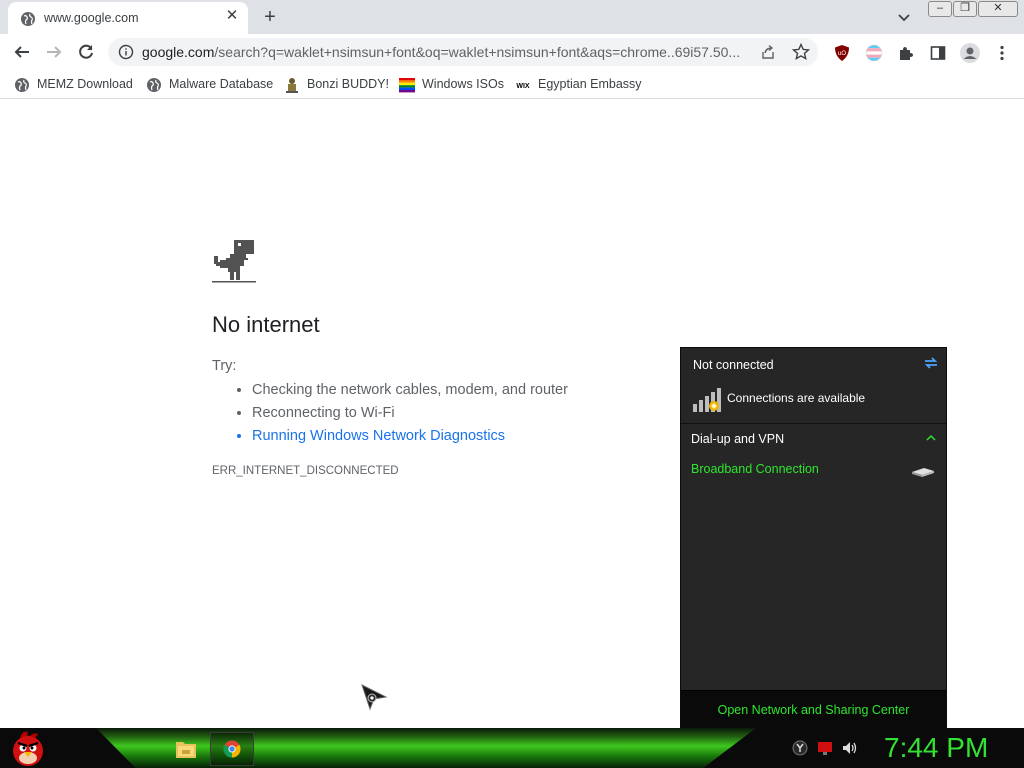 This screenshot has height=768, width=1024. I want to click on profile-avatar-icon, so click(970, 53).